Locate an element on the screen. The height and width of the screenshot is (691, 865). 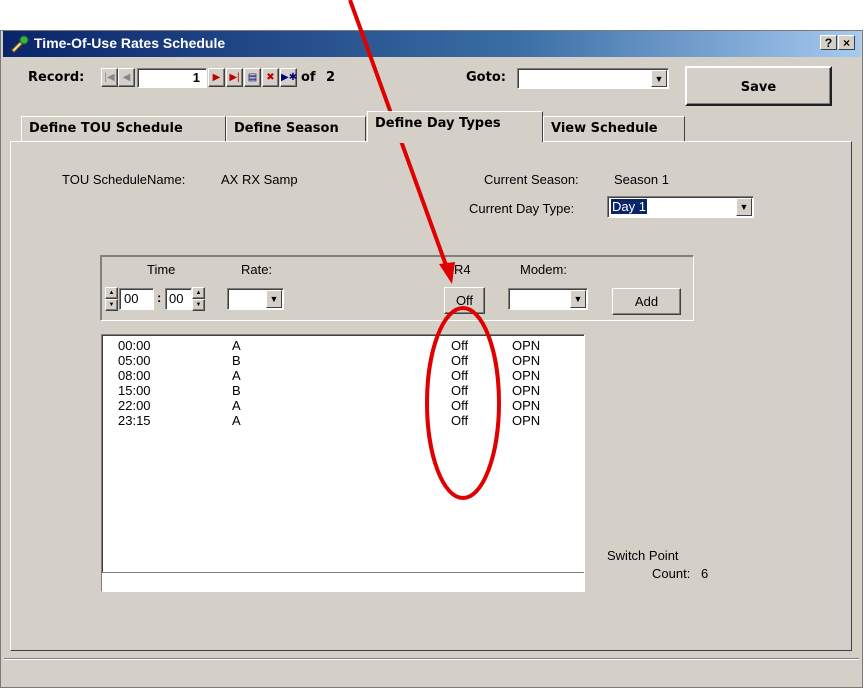
new-record-icon: ▶✱ is located at coordinates (289, 77).